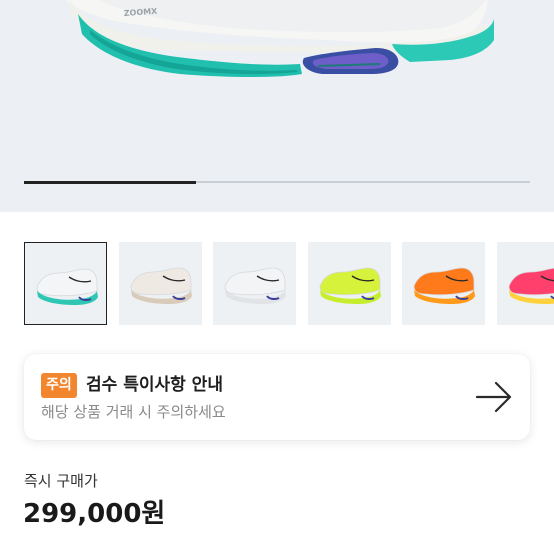 The height and width of the screenshot is (554, 554). Describe the element at coordinates (59, 385) in the screenshot. I see `caution-badge: 주의` at that location.